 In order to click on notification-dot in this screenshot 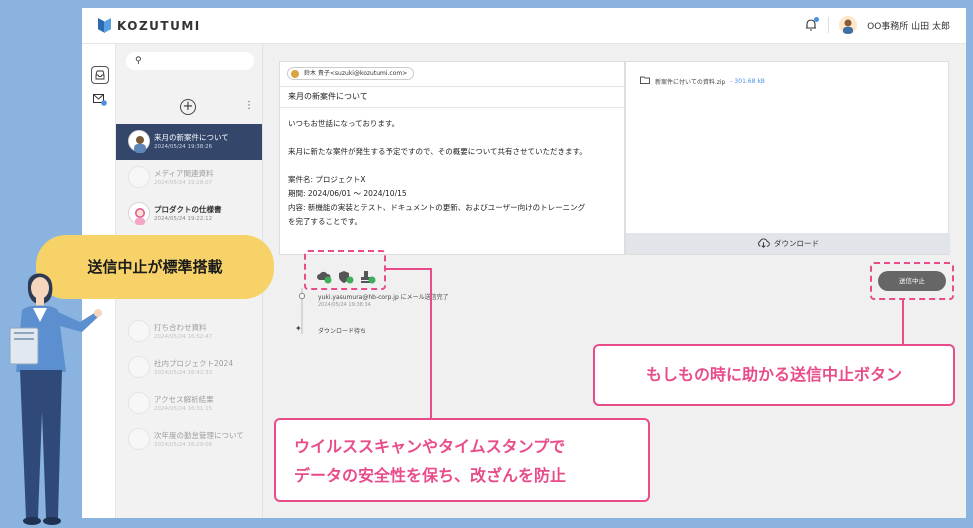, I will do `click(817, 19)`.